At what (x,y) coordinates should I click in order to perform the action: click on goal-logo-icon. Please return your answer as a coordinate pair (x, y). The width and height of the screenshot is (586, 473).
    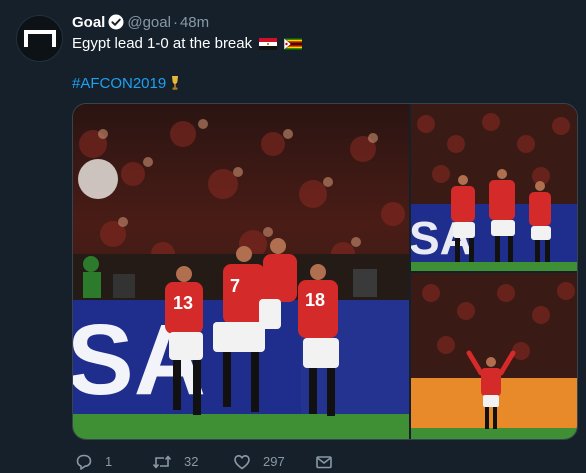
    Looking at the image, I should click on (39, 38).